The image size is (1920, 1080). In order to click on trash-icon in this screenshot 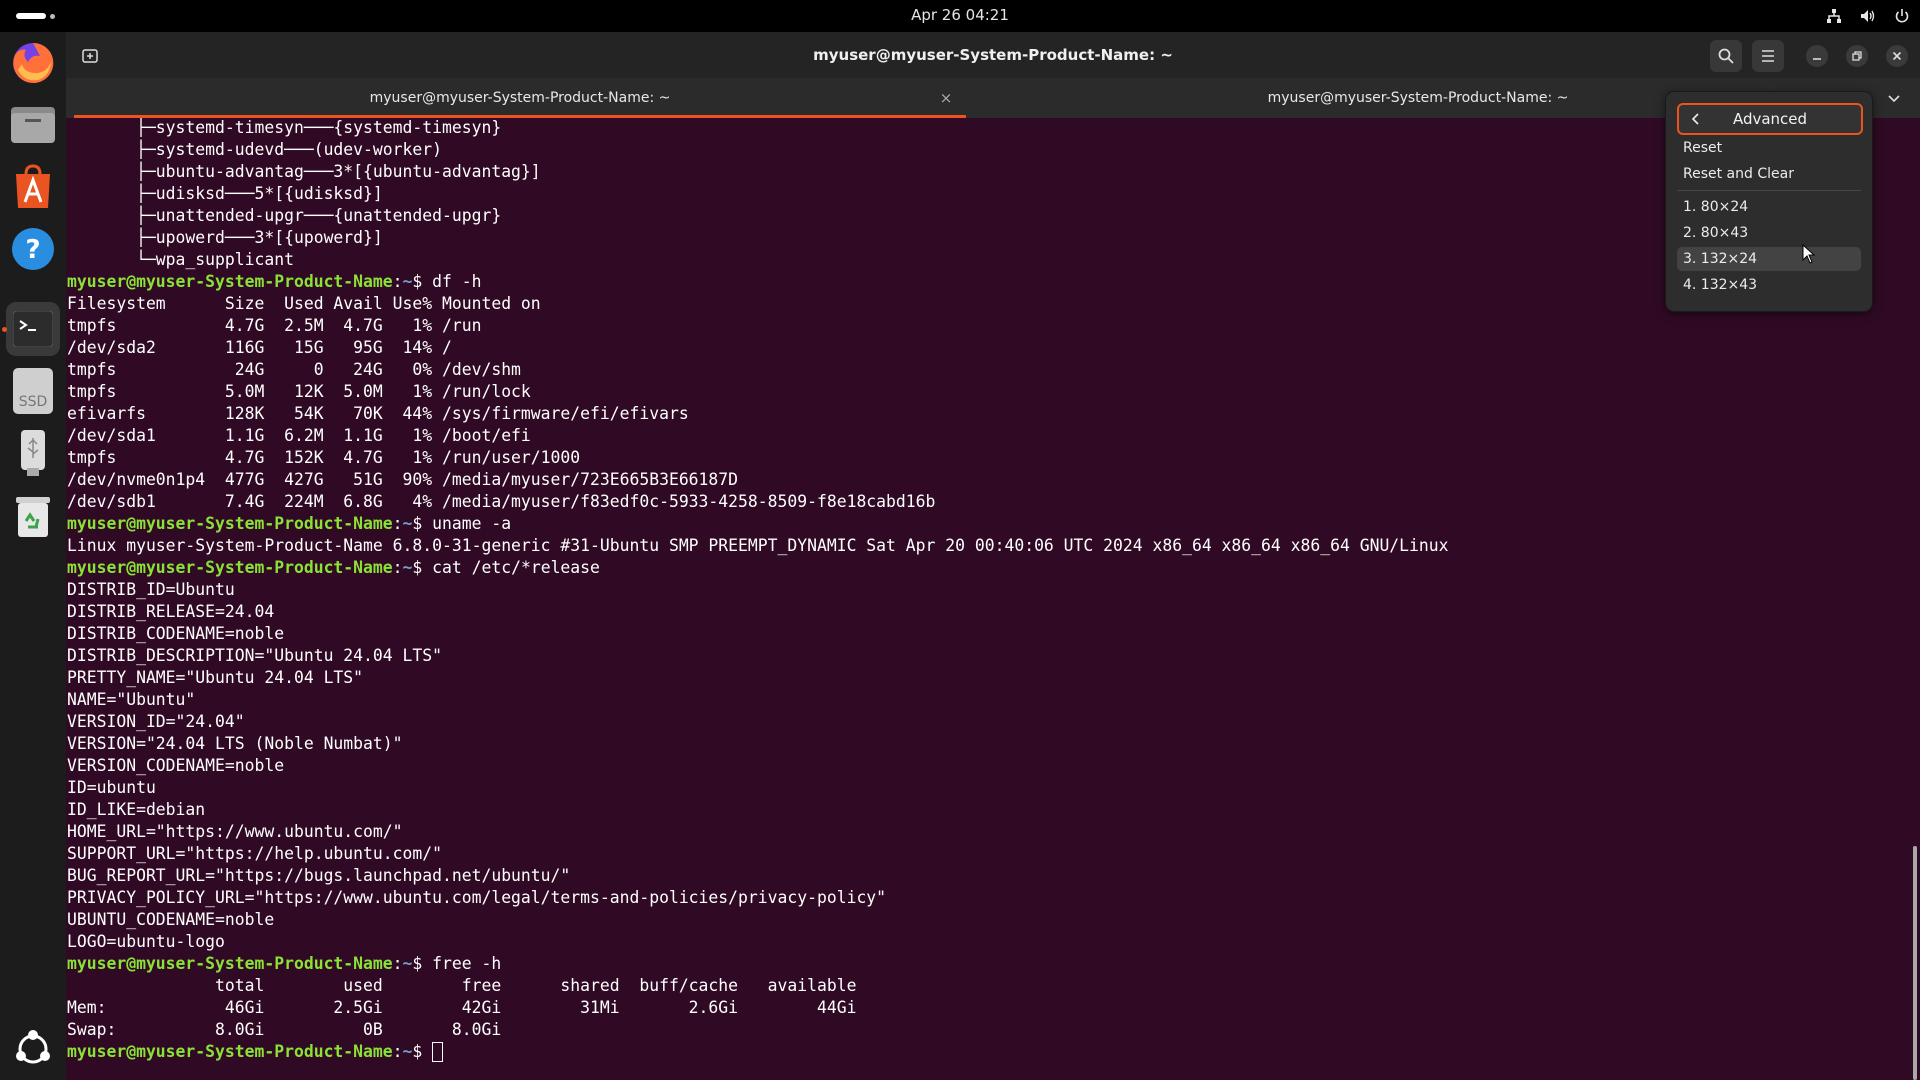, I will do `click(33, 517)`.